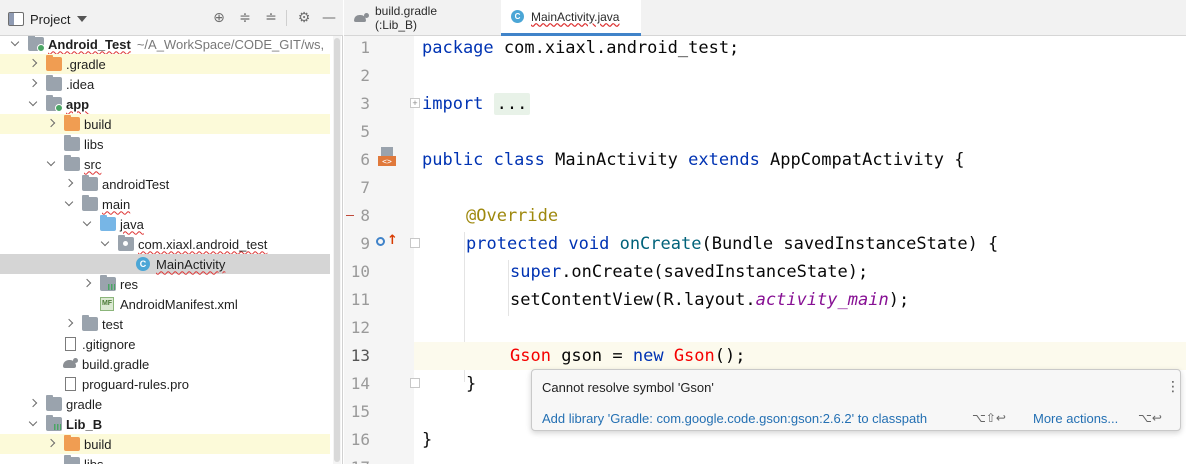 The width and height of the screenshot is (1186, 464). I want to click on tree-scrollbar, so click(337, 250).